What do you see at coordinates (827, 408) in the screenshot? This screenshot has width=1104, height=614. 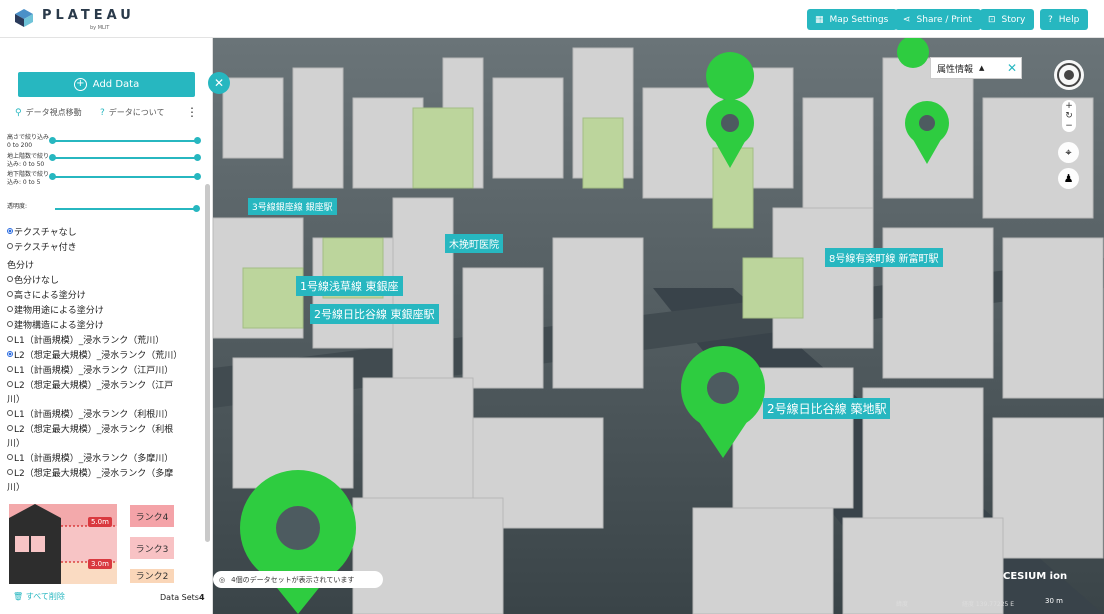 I see `map-label-tsukiji: 2号線日比谷線 築地駅` at bounding box center [827, 408].